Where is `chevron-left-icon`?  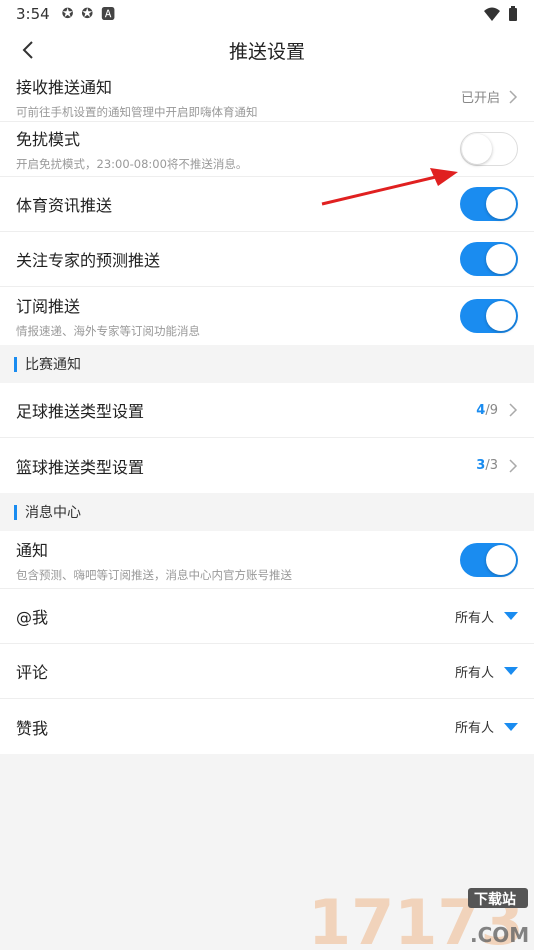
chevron-left-icon is located at coordinates (27, 50).